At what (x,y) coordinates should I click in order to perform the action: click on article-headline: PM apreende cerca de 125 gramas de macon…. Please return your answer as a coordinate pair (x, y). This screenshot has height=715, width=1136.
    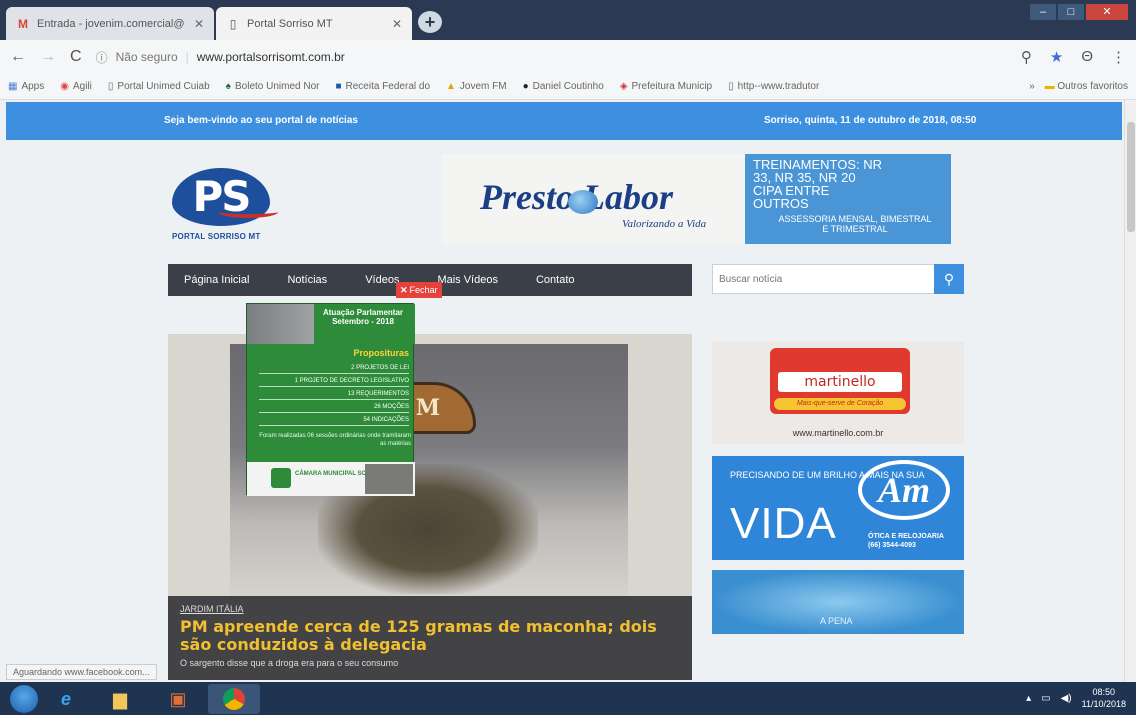
    Looking at the image, I should click on (430, 636).